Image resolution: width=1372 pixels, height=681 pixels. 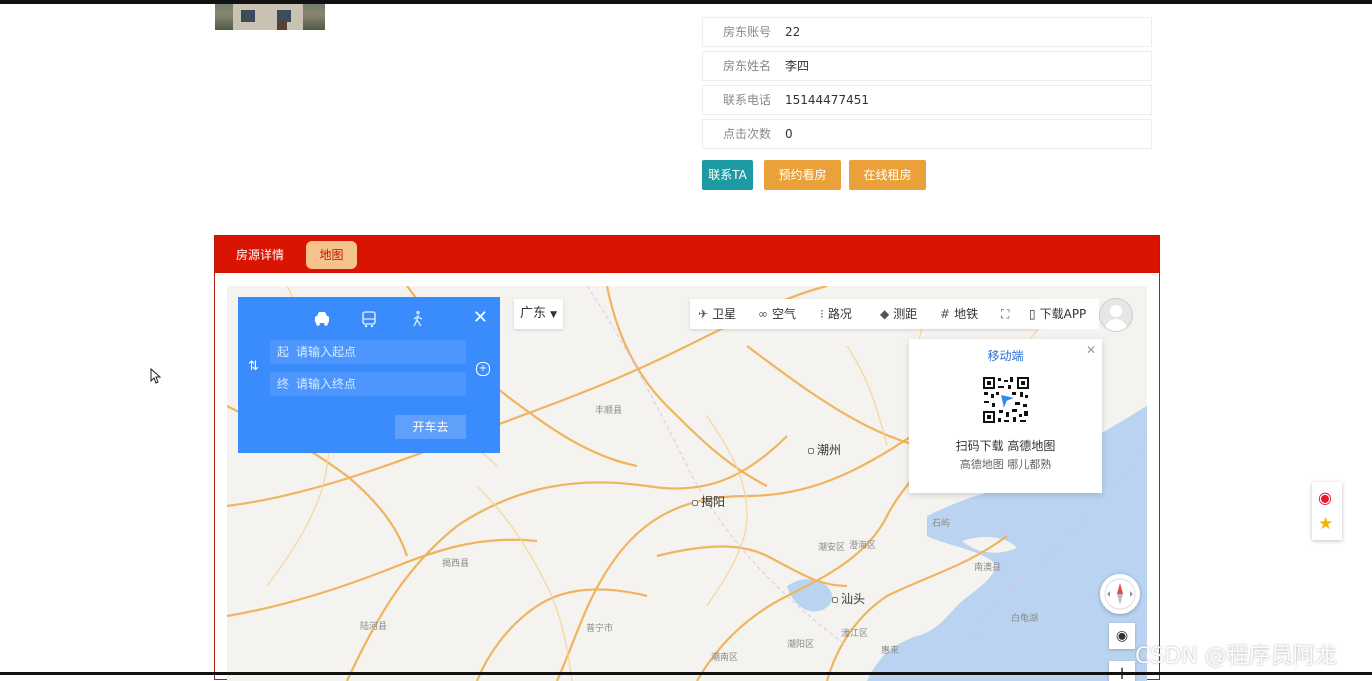 What do you see at coordinates (331, 255) in the screenshot?
I see `tab-map: 地图` at bounding box center [331, 255].